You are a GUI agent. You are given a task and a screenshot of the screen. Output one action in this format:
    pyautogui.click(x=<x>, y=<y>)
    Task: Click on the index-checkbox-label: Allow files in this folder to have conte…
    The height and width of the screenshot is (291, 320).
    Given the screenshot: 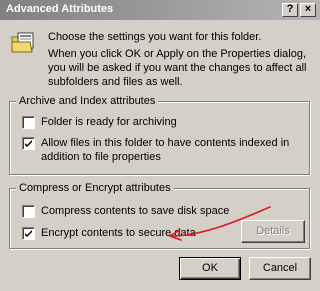 What is the action you would take?
    pyautogui.click(x=172, y=150)
    